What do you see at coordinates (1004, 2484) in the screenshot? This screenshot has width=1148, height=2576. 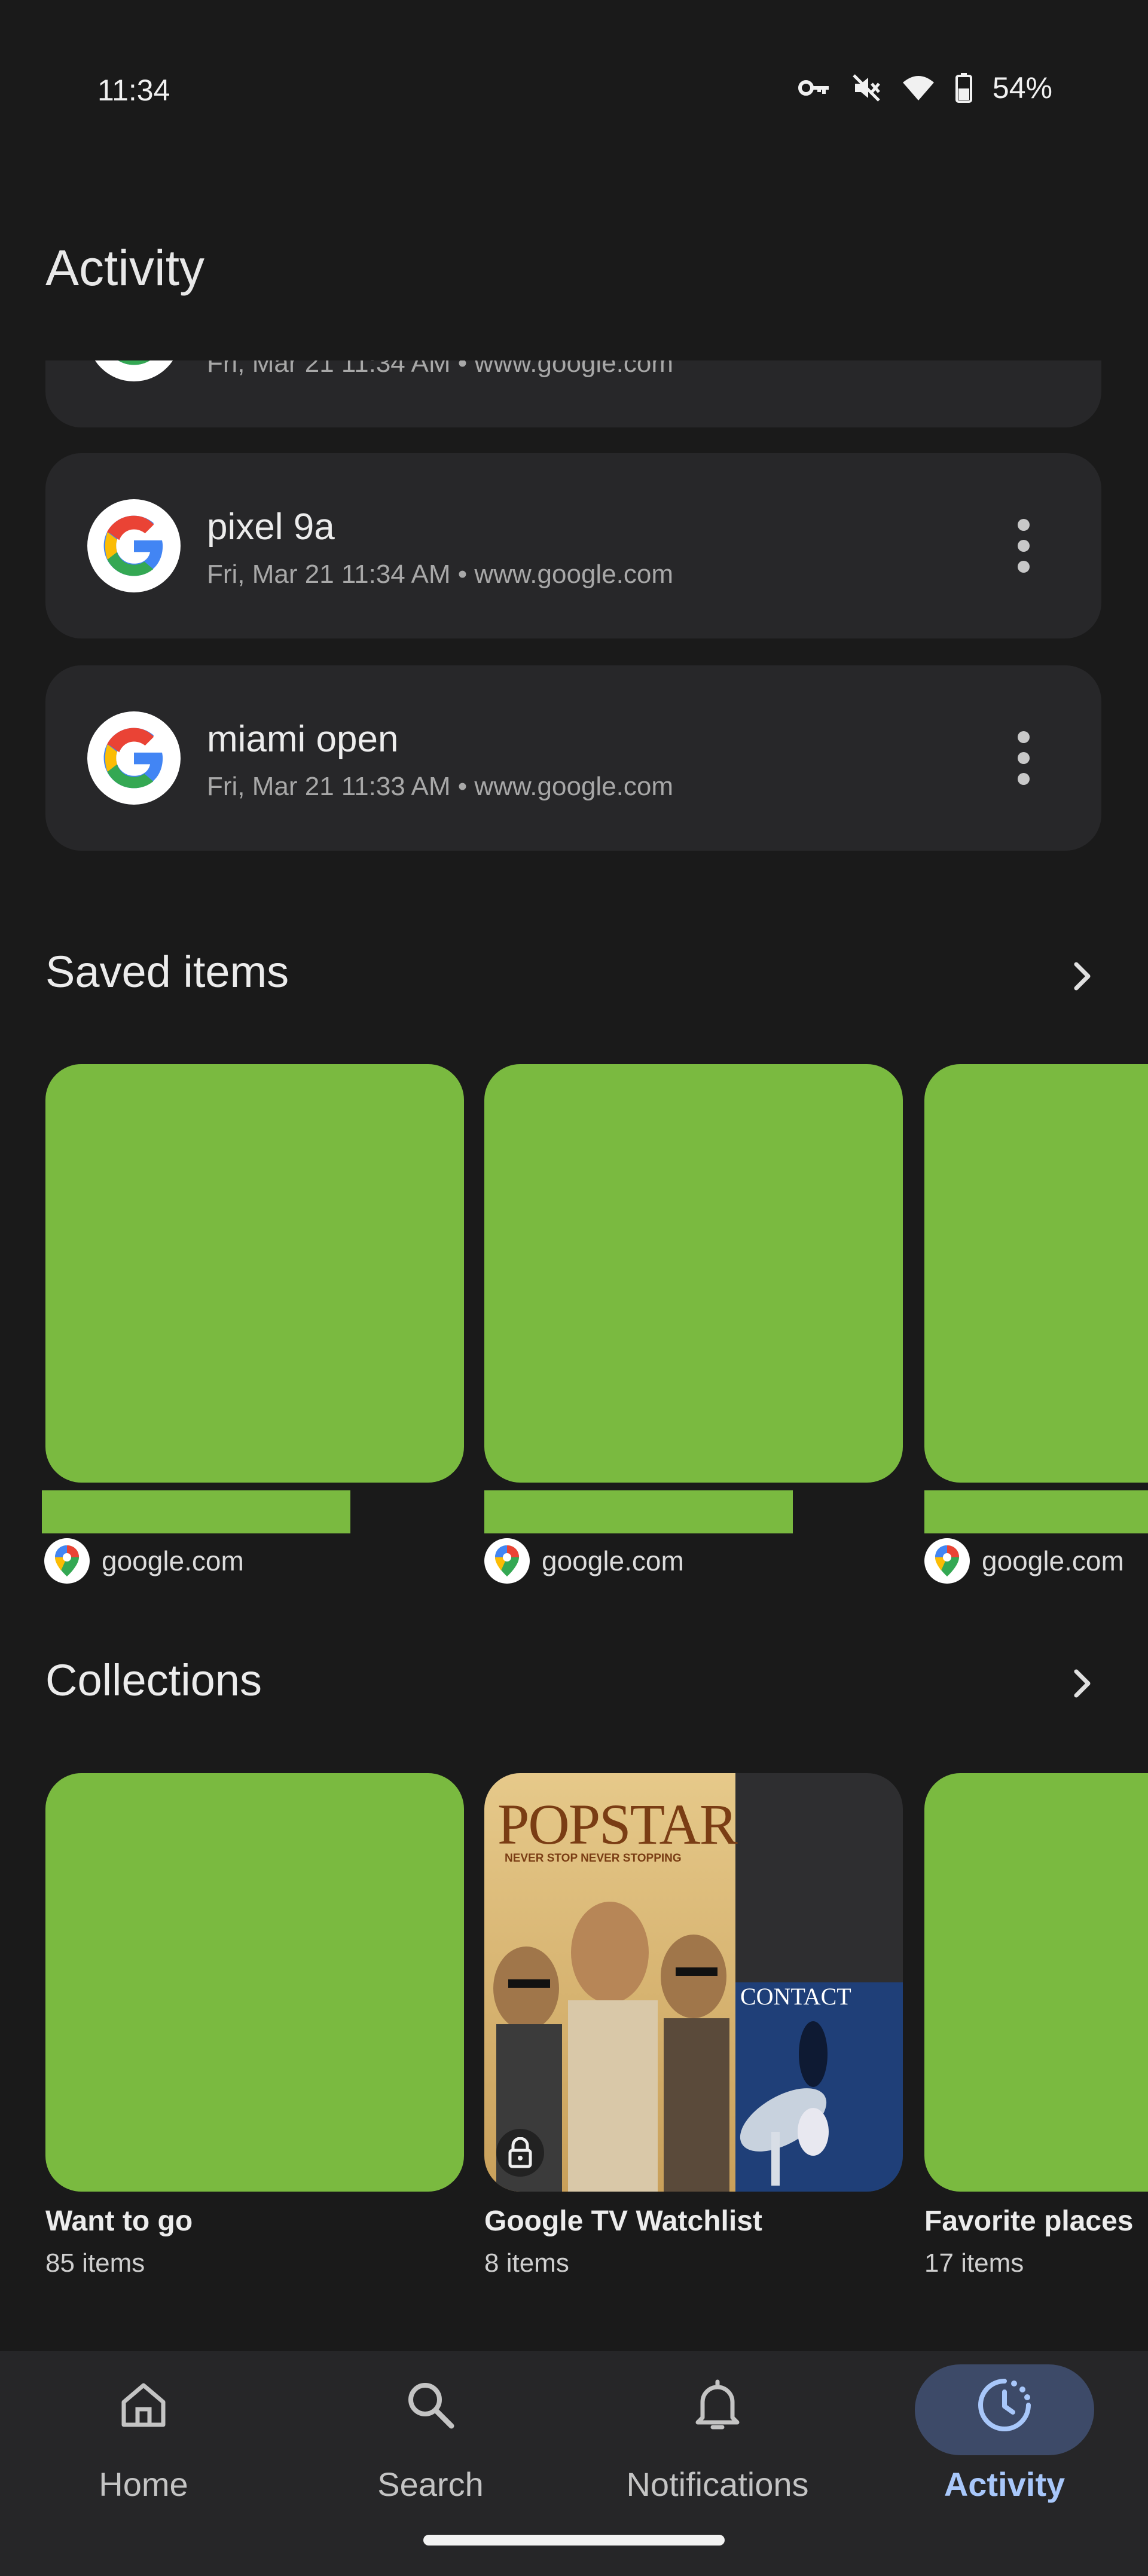 I see `nav-activity-label: Activity` at bounding box center [1004, 2484].